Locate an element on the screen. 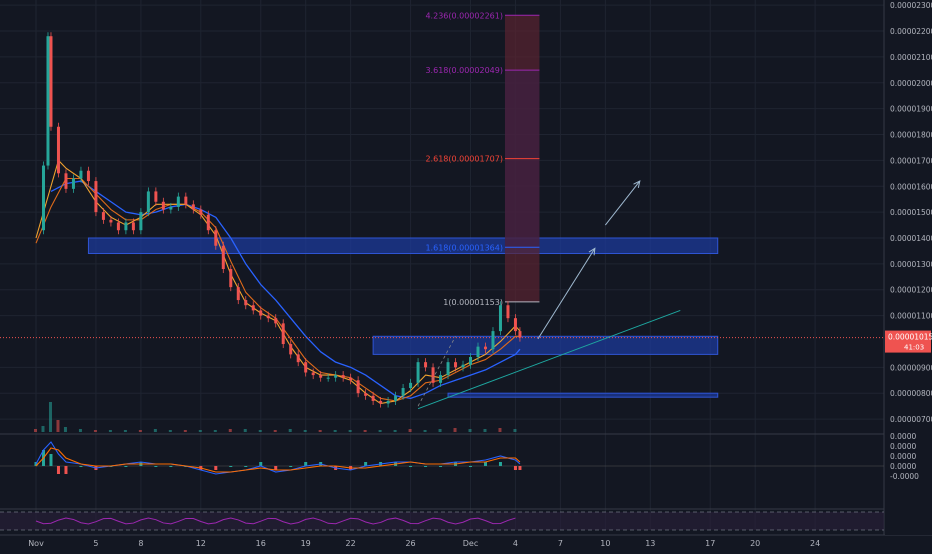  time-tick-label: 17 is located at coordinates (710, 543).